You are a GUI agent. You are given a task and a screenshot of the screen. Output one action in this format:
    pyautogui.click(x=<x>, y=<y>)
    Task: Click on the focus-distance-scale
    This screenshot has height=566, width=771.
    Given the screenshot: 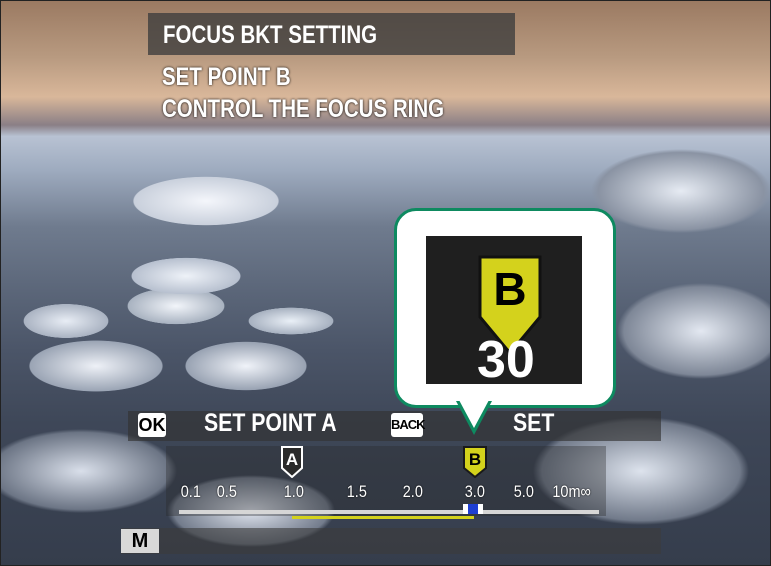 What is the action you would take?
    pyautogui.click(x=386, y=481)
    